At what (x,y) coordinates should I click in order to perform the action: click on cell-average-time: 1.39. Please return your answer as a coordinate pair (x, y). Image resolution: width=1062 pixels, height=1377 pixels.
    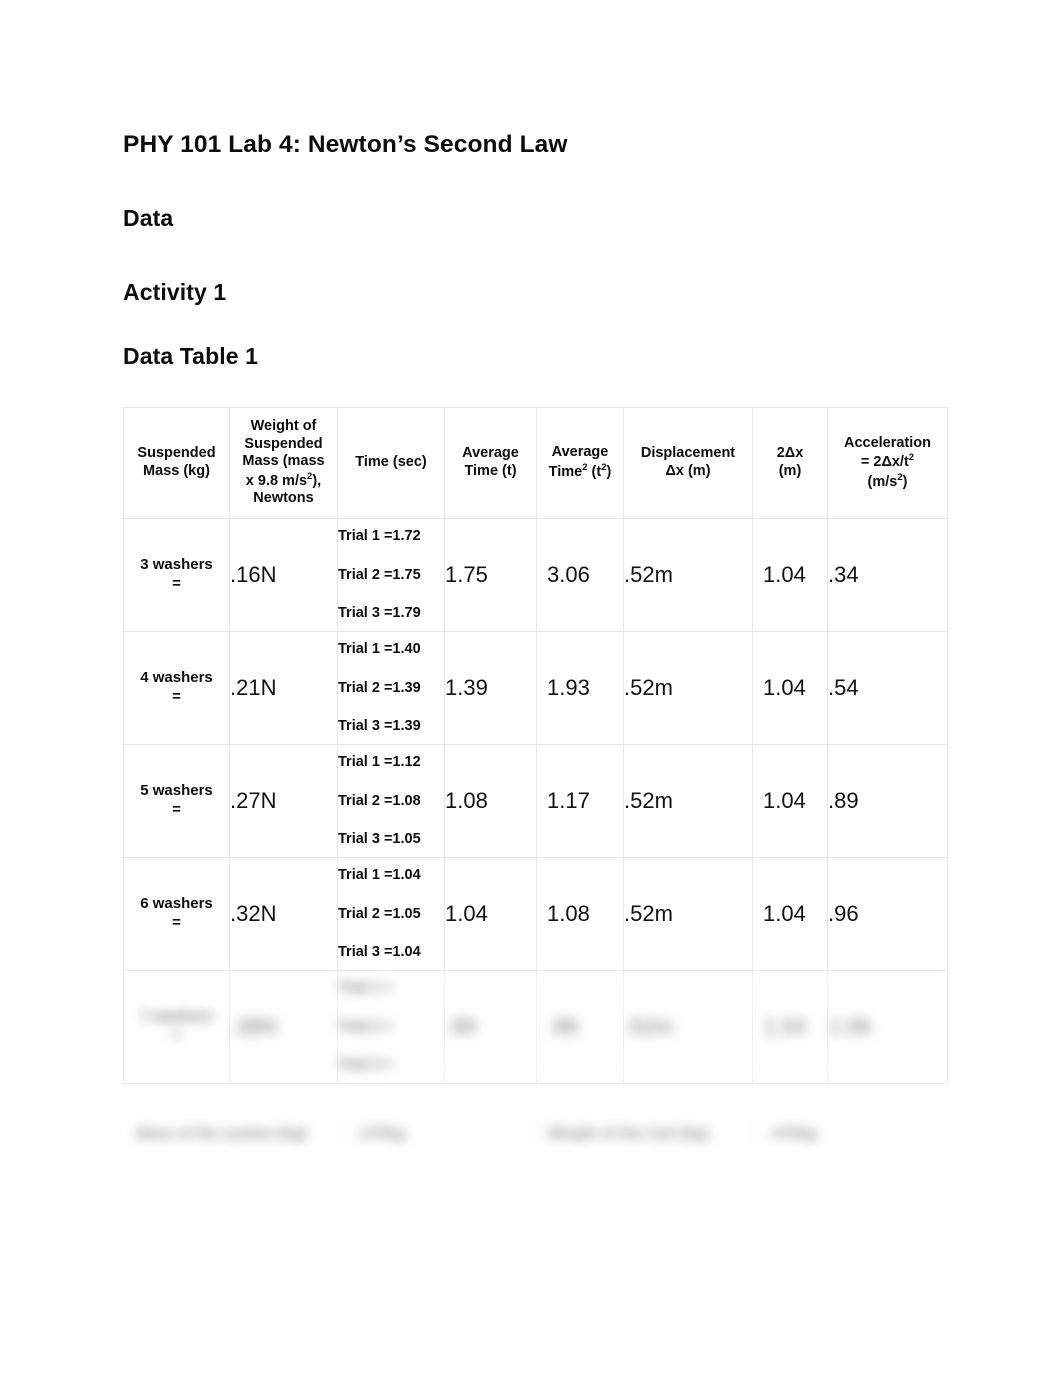
    Looking at the image, I should click on (490, 688).